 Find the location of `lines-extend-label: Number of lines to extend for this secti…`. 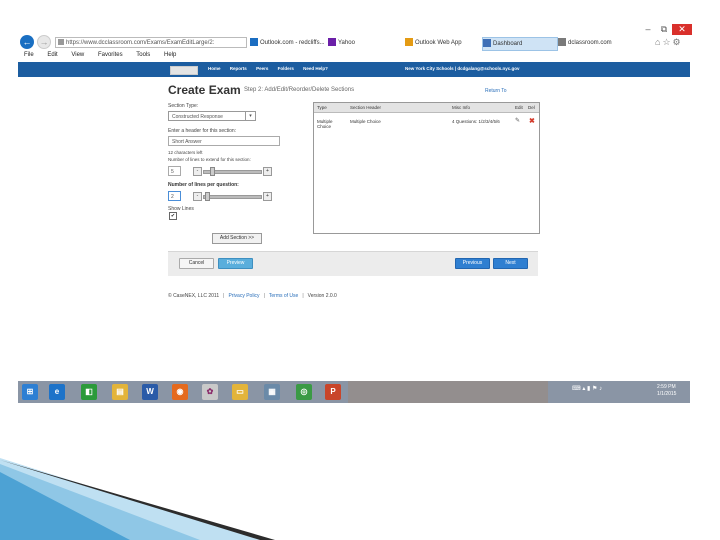

lines-extend-label: Number of lines to extend for this secti… is located at coordinates (209, 159).